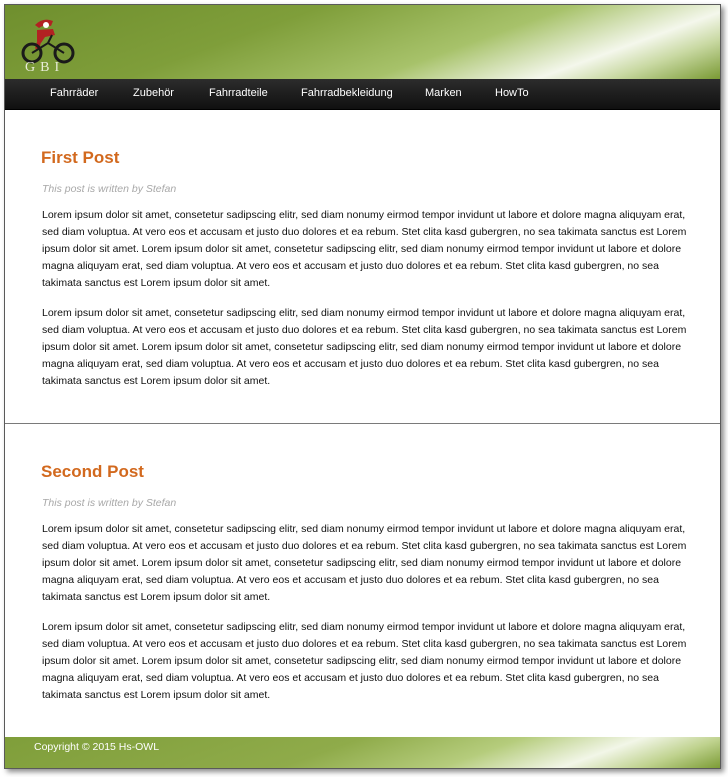 The width and height of the screenshot is (728, 777). What do you see at coordinates (362, 752) in the screenshot?
I see `site-footer: Copyright © 2015 Hs-OWL` at bounding box center [362, 752].